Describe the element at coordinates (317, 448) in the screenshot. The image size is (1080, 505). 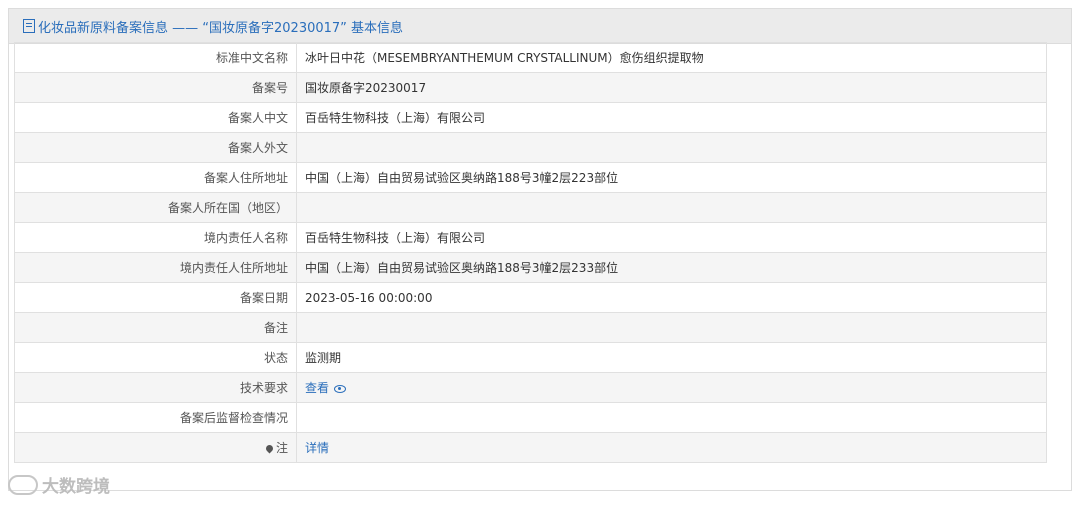
I see `details-link: 详情` at that location.